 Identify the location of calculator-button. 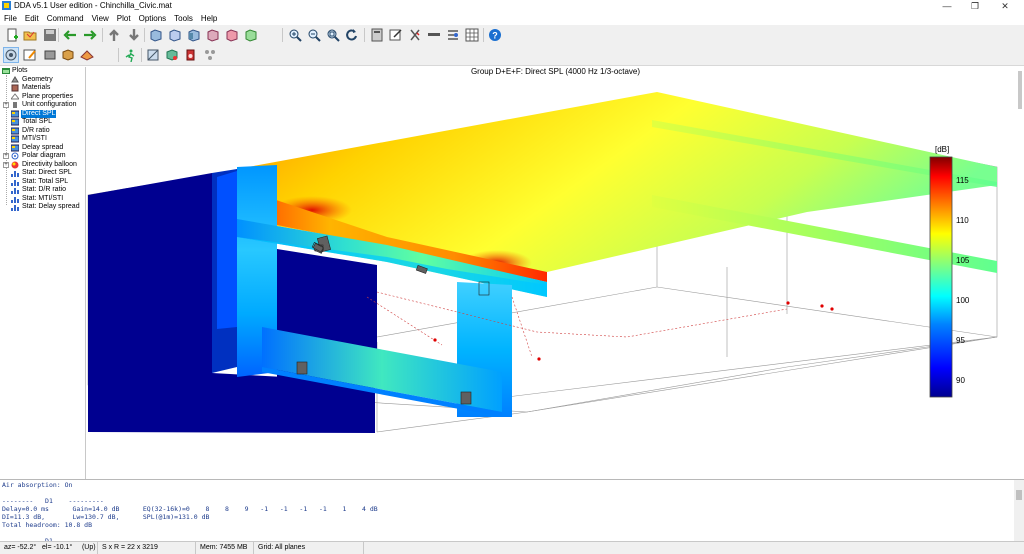
(377, 35).